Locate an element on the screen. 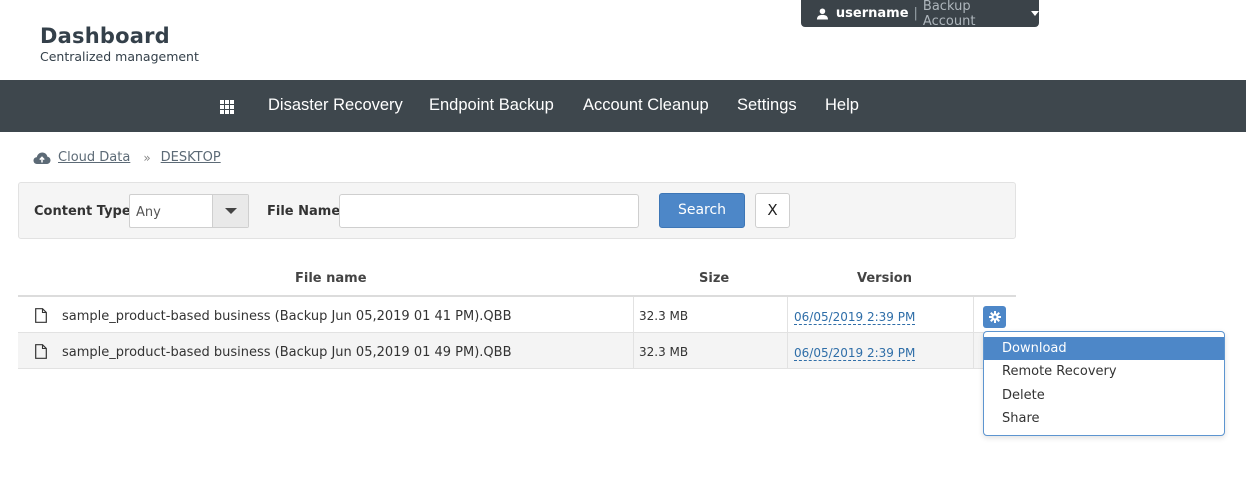 The width and height of the screenshot is (1246, 499). brand: Dashboard Centralized management is located at coordinates (119, 44).